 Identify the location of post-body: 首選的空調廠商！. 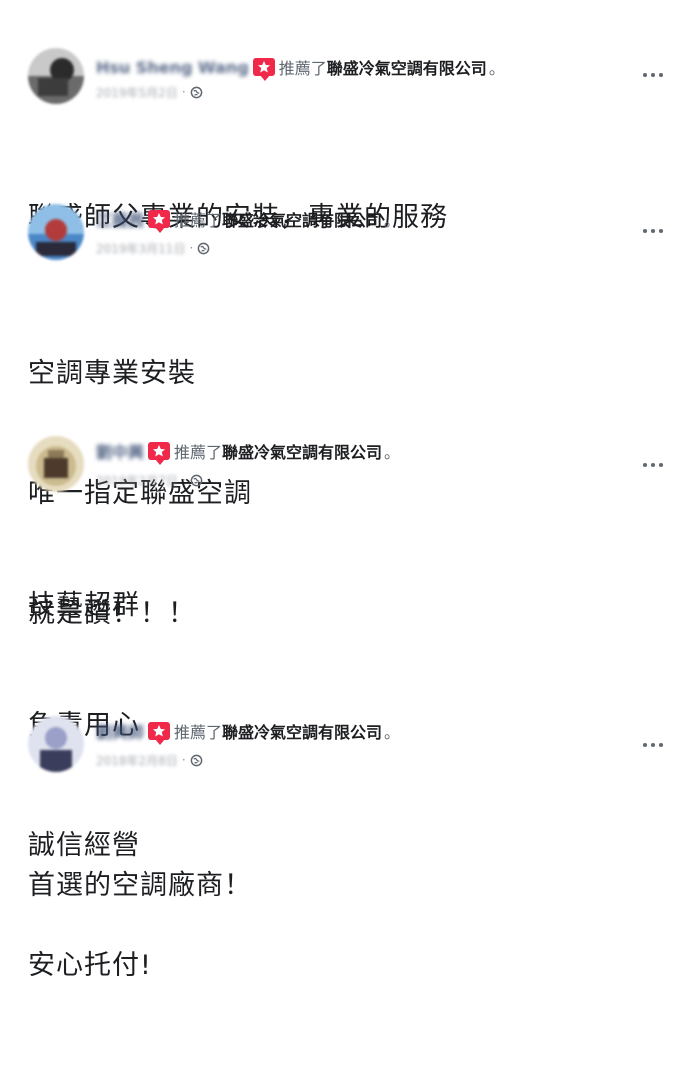
(140, 886).